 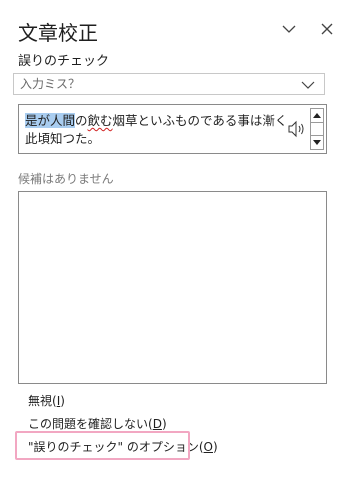 I want to click on pane-close-button, so click(x=327, y=29).